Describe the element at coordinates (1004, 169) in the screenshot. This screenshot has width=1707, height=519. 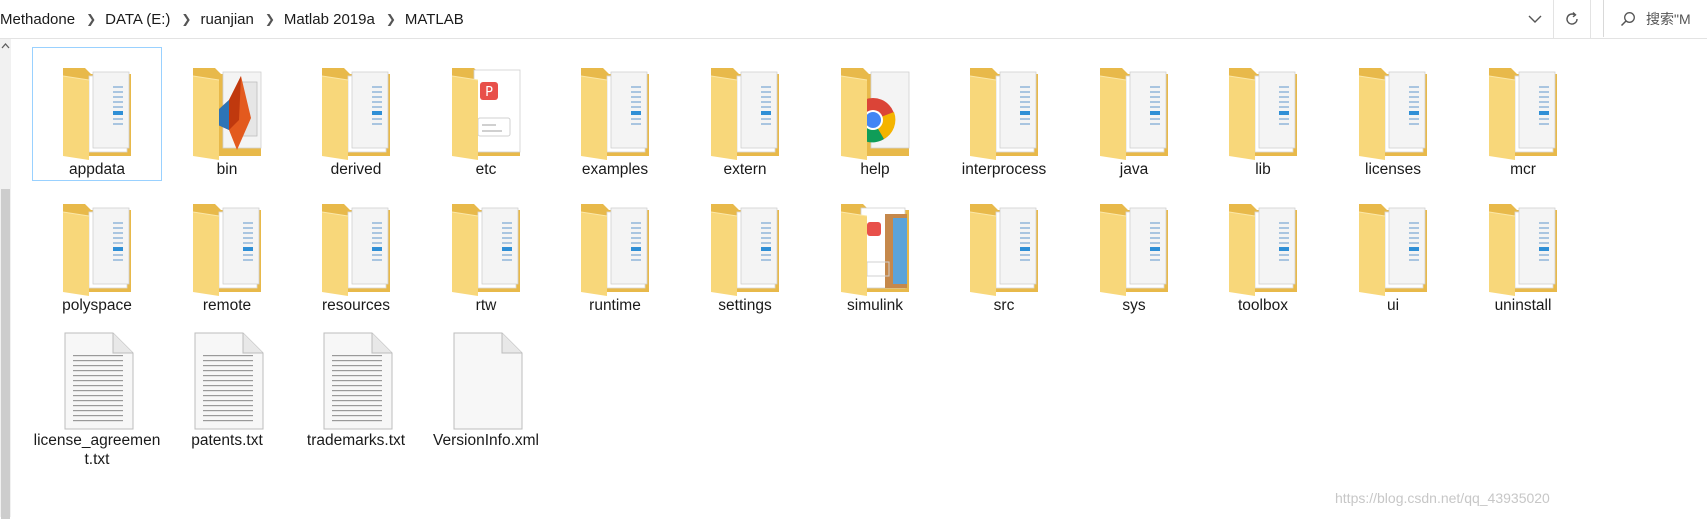
I see `item-label: interprocess` at that location.